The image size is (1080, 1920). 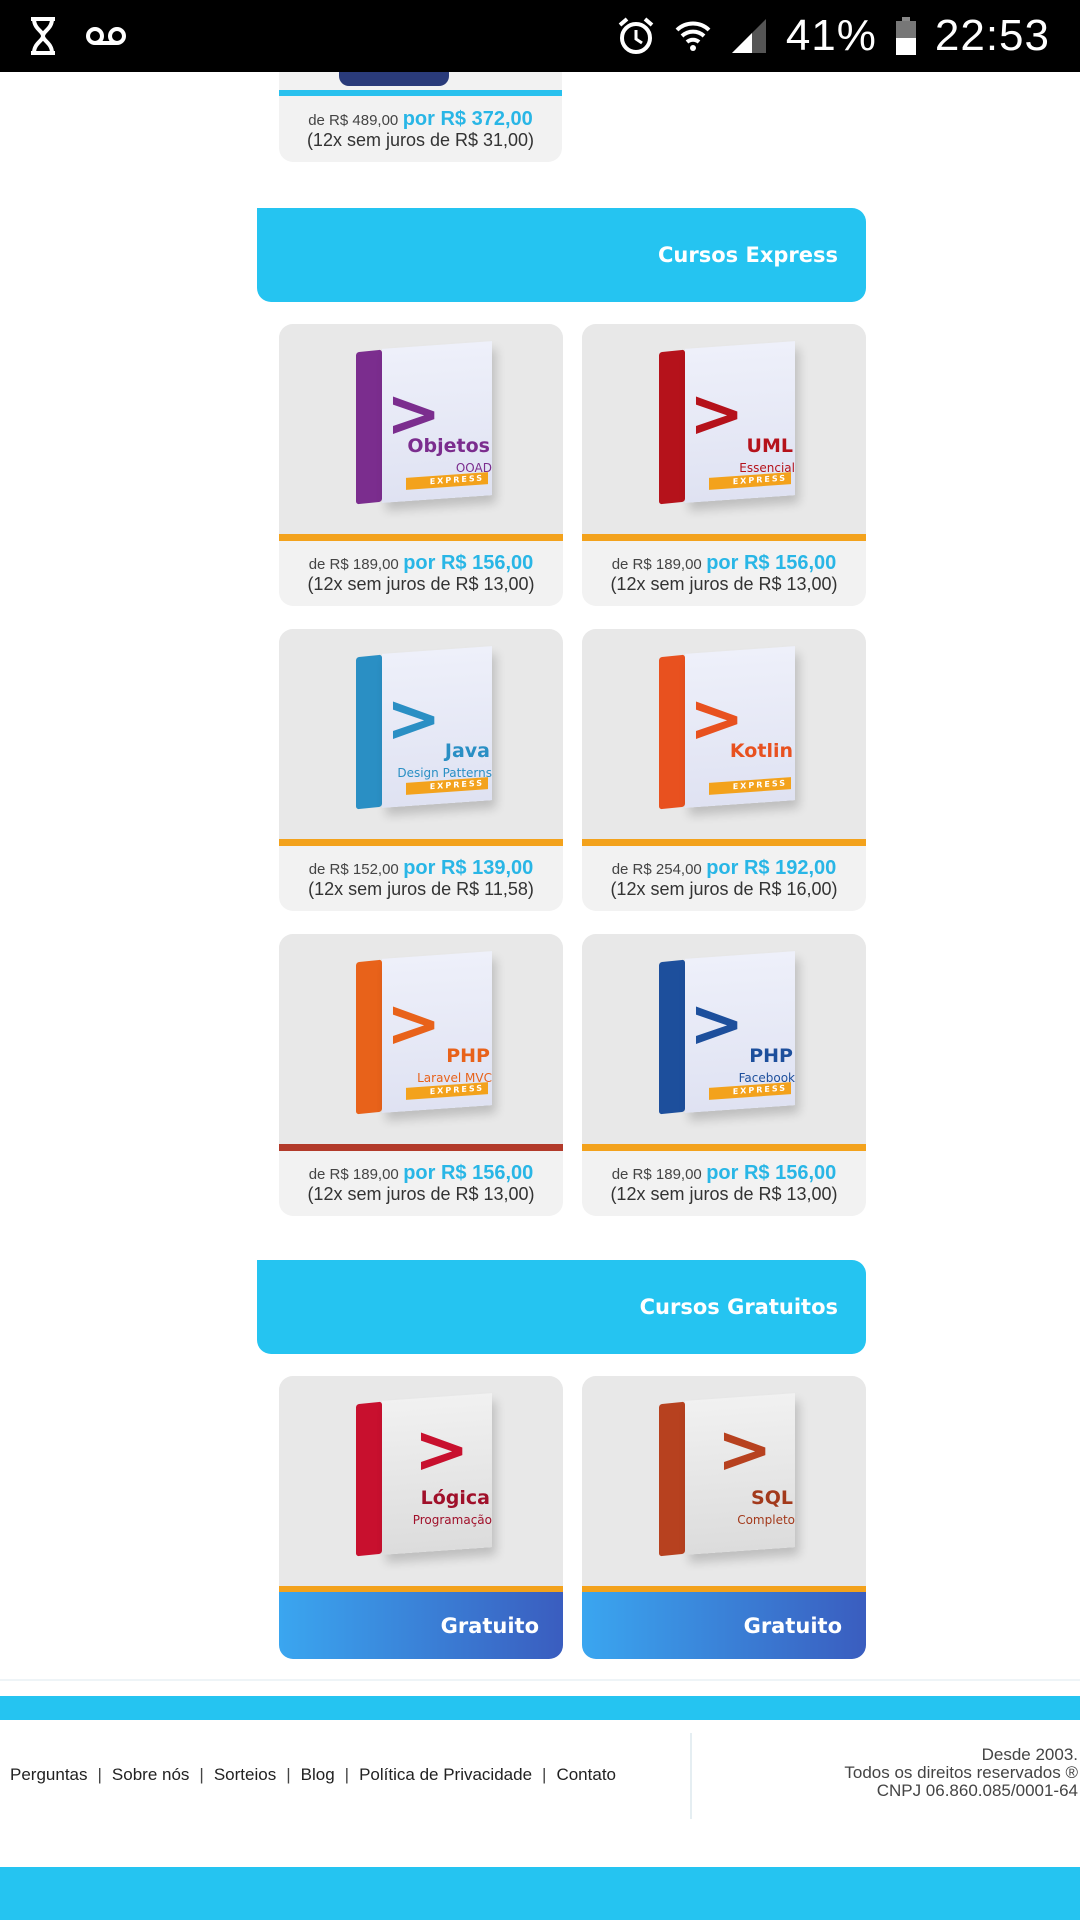 I want to click on footer-link-privacidade: Política de Privacidade, so click(x=445, y=1775).